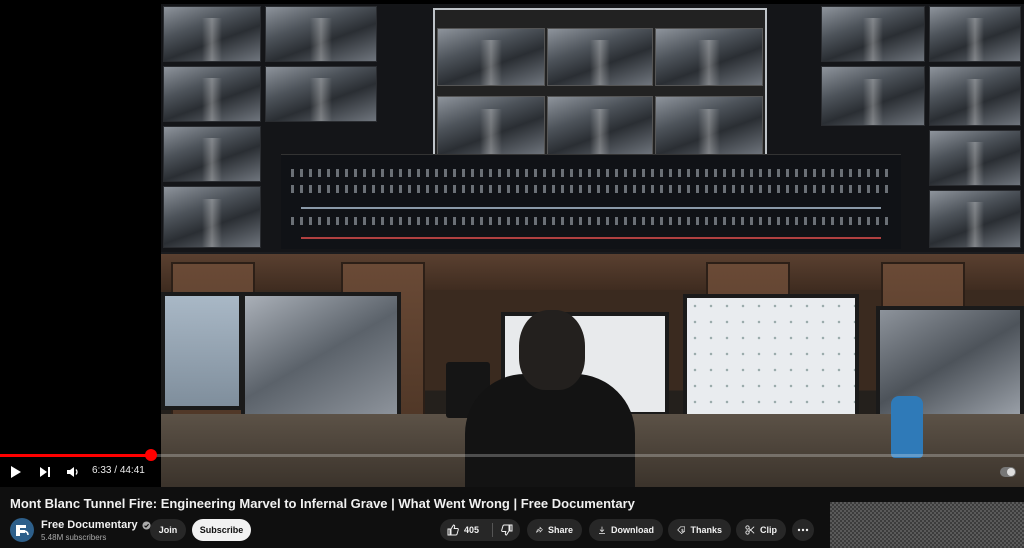  What do you see at coordinates (600, 84) in the screenshot?
I see `central-camera-monitor` at bounding box center [600, 84].